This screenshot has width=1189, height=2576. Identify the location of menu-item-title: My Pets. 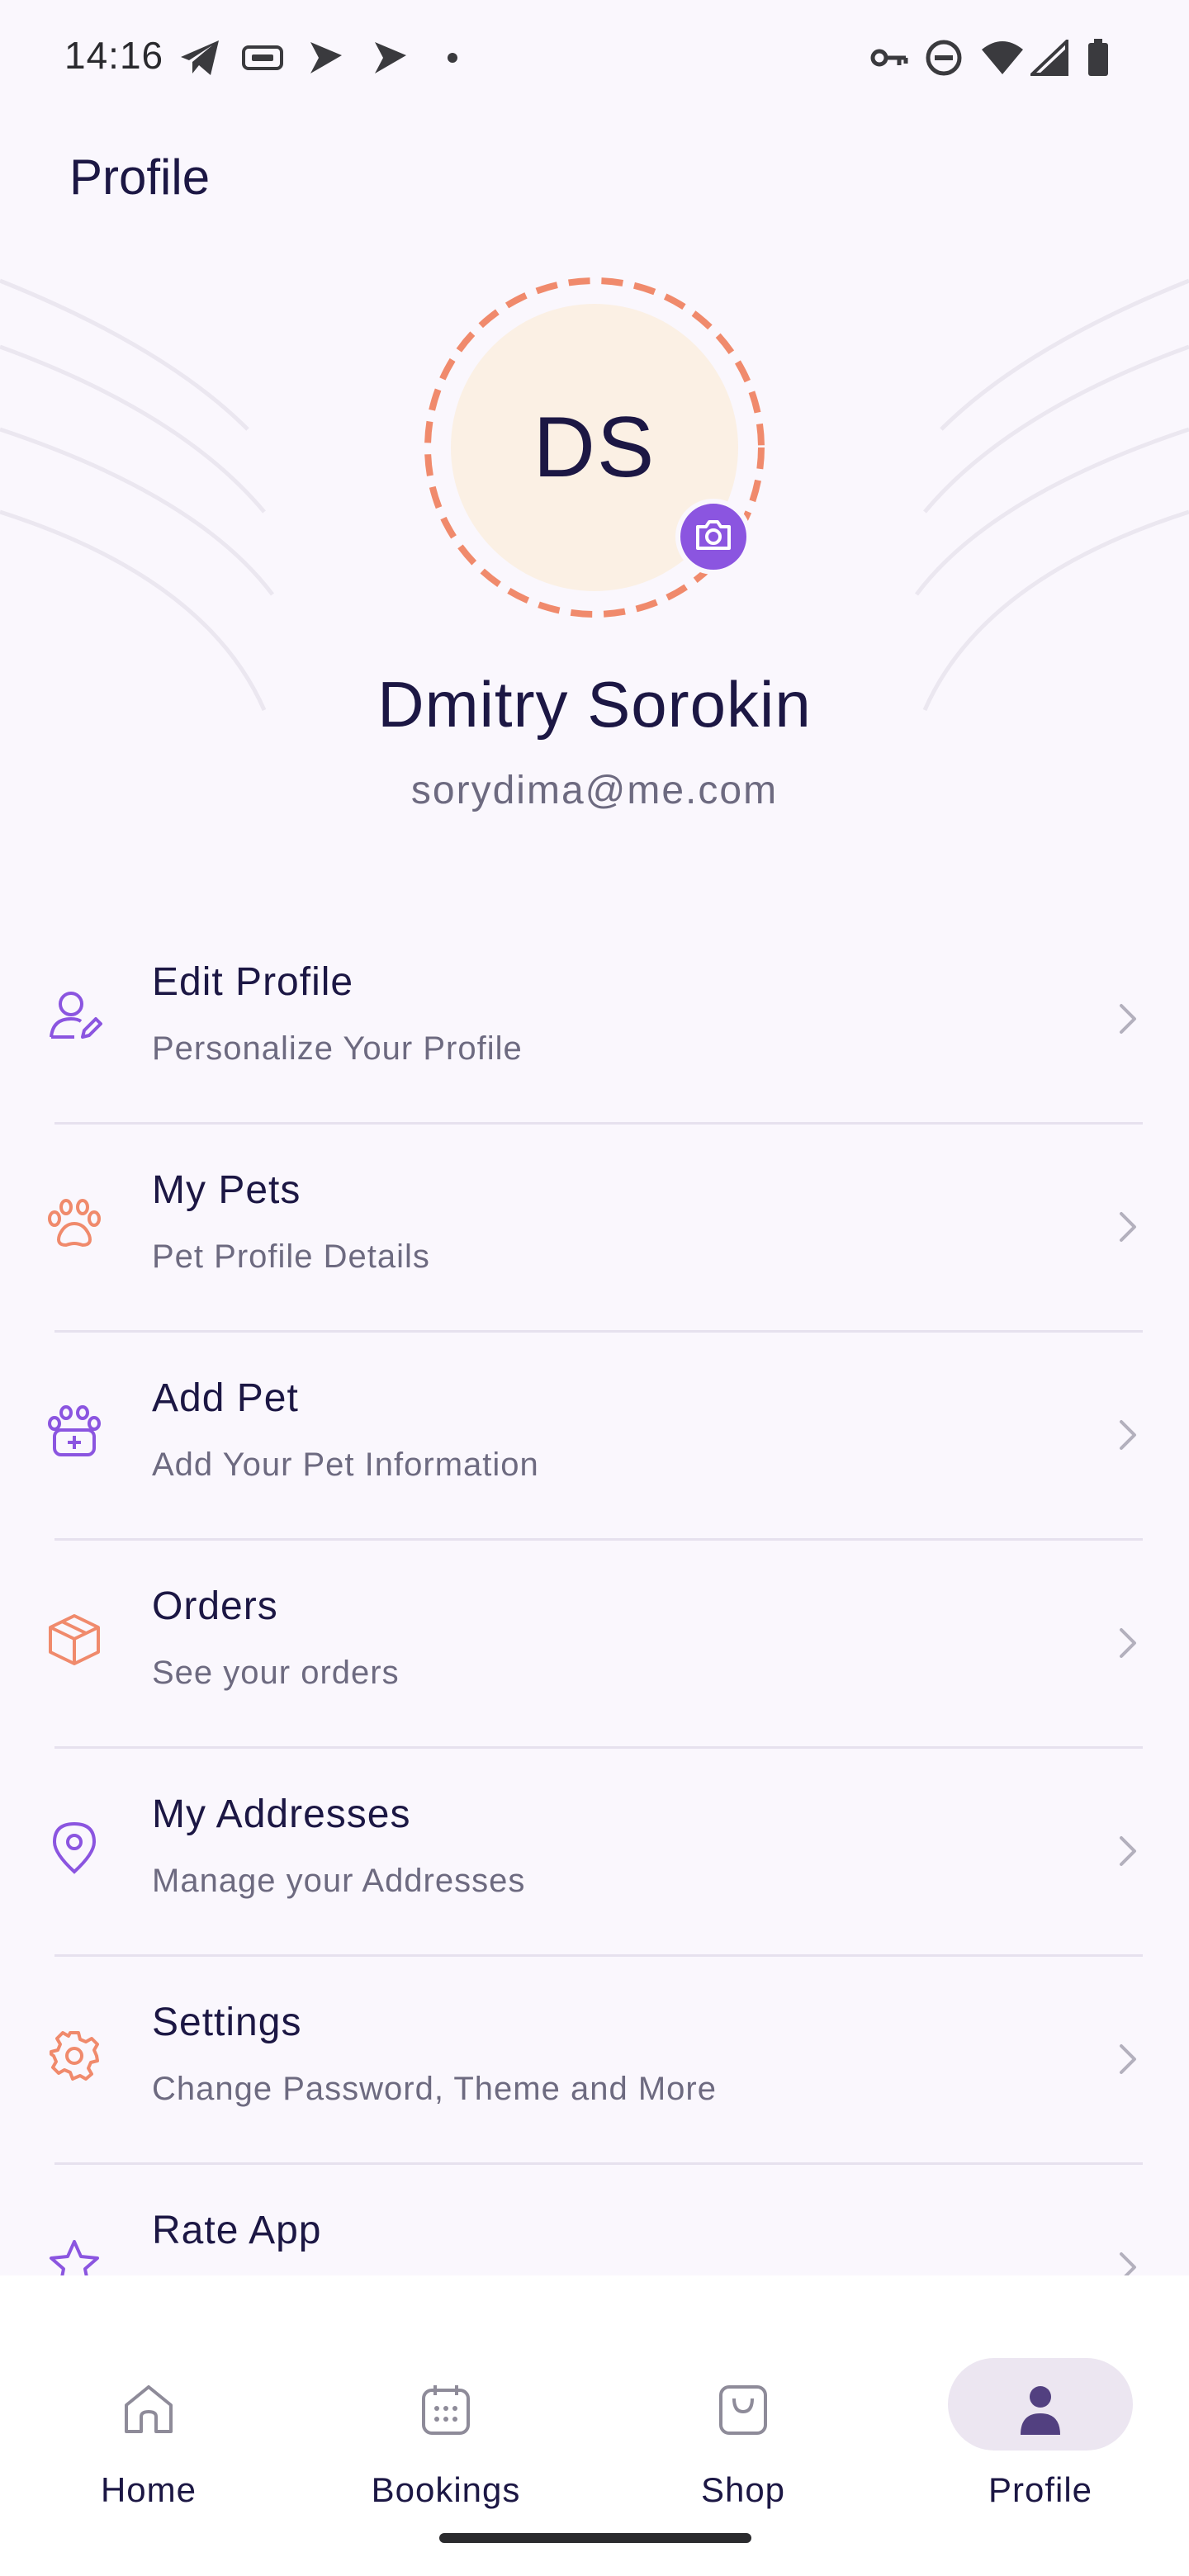
(226, 1190).